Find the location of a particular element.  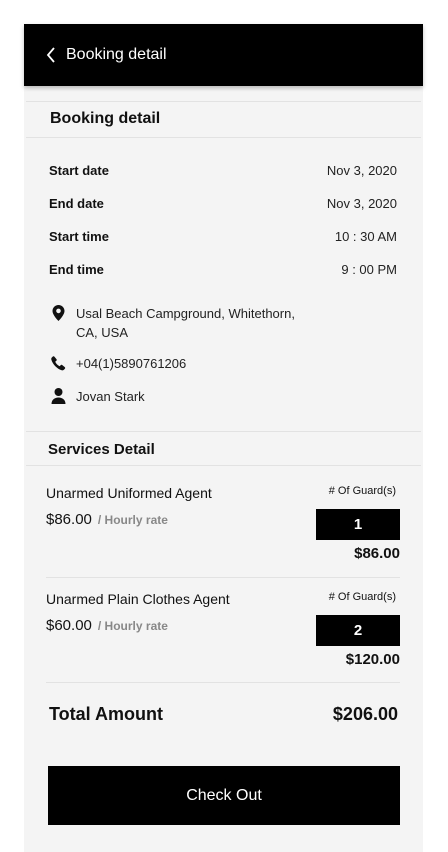

end-time-value: 9 : 00 PM is located at coordinates (369, 269).